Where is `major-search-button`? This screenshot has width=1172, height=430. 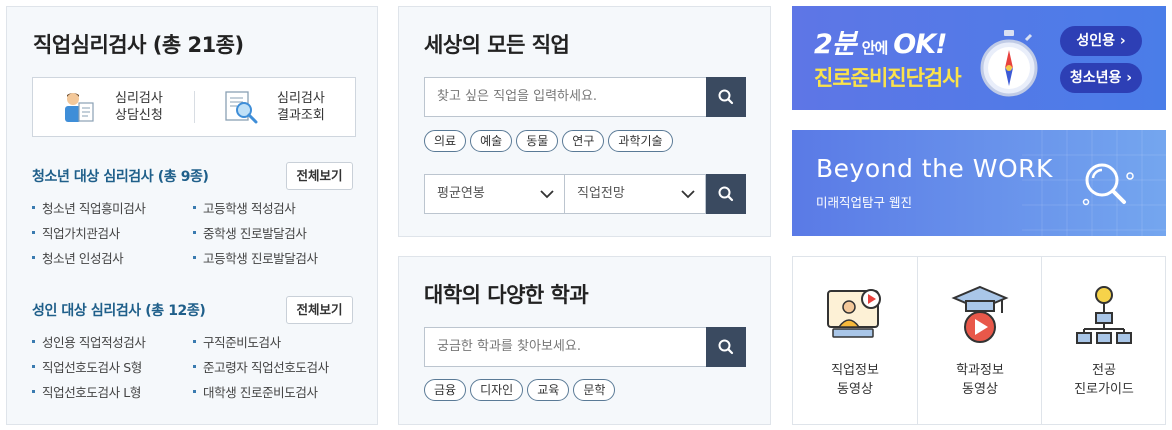 major-search-button is located at coordinates (726, 347).